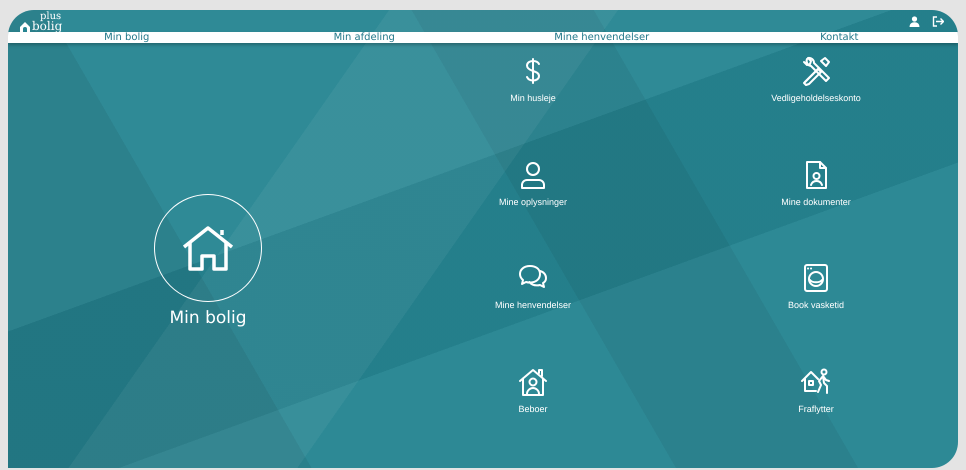  What do you see at coordinates (602, 37) in the screenshot?
I see `nav-link: Mine henvendelser` at bounding box center [602, 37].